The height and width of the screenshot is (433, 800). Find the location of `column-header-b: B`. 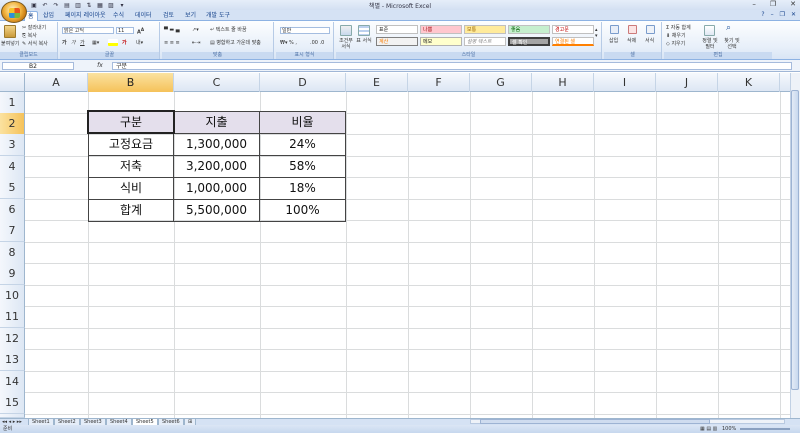

column-header-b: B is located at coordinates (131, 82).